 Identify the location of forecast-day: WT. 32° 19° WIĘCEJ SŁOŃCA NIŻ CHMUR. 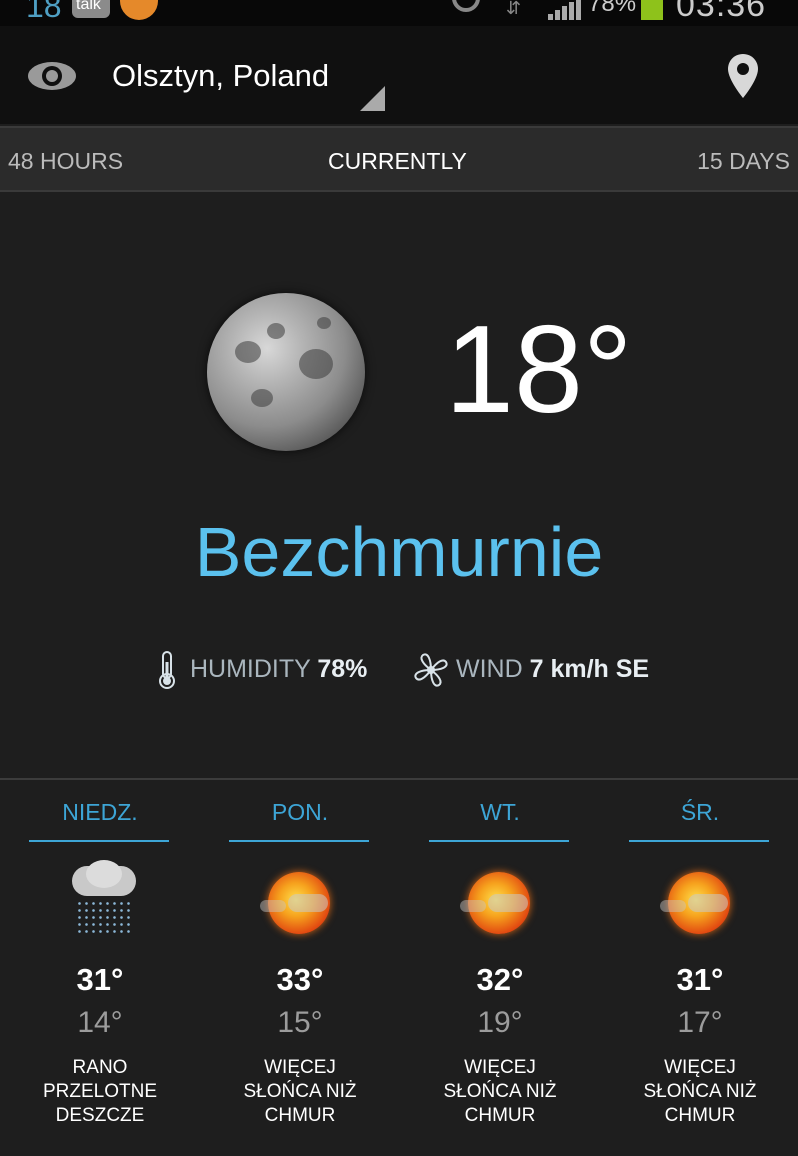
(500, 968).